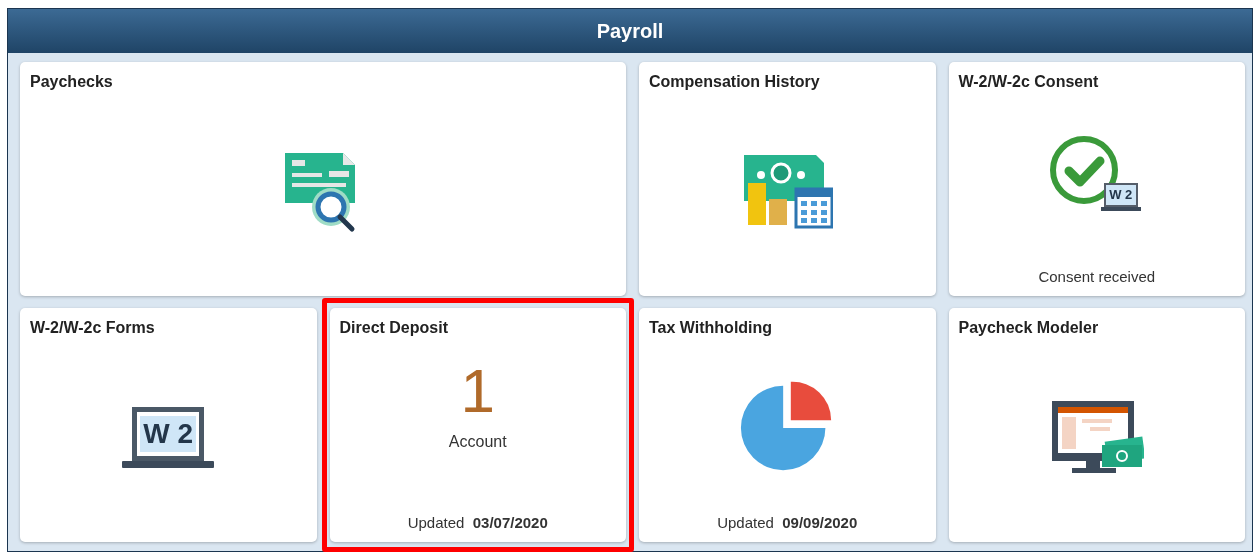 This screenshot has height=552, width=1257. What do you see at coordinates (168, 425) in the screenshot?
I see `tile: W-2/W-2c Forms W 2` at bounding box center [168, 425].